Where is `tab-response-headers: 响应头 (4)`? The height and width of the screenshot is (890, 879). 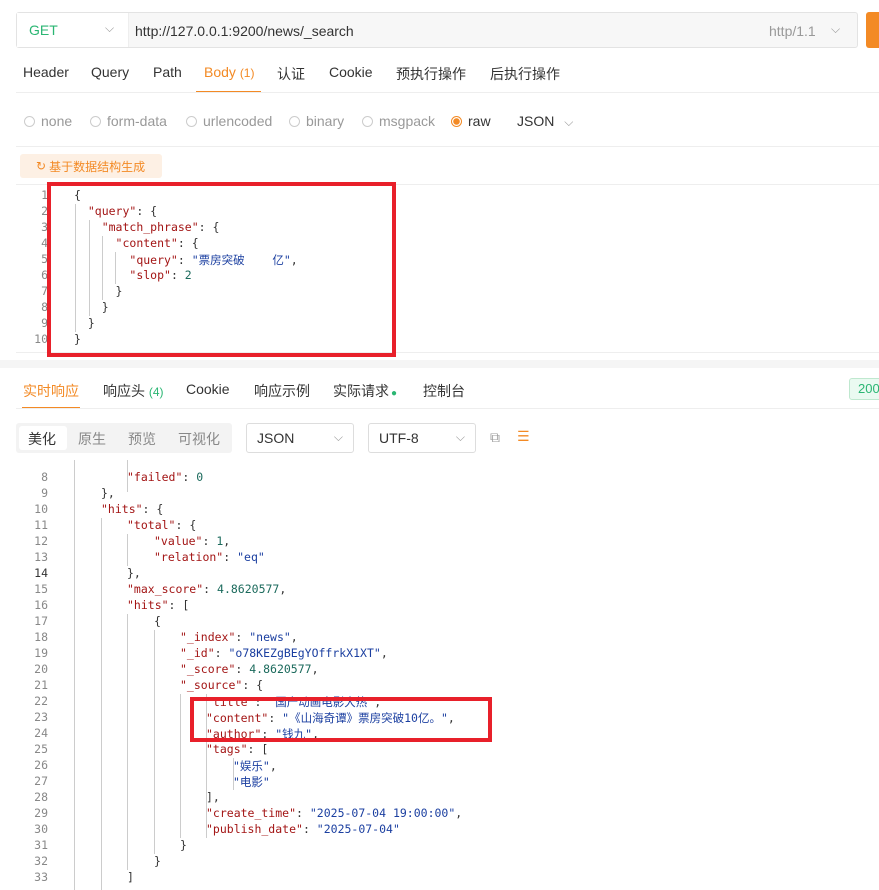
tab-response-headers: 响应头 (4) is located at coordinates (133, 391).